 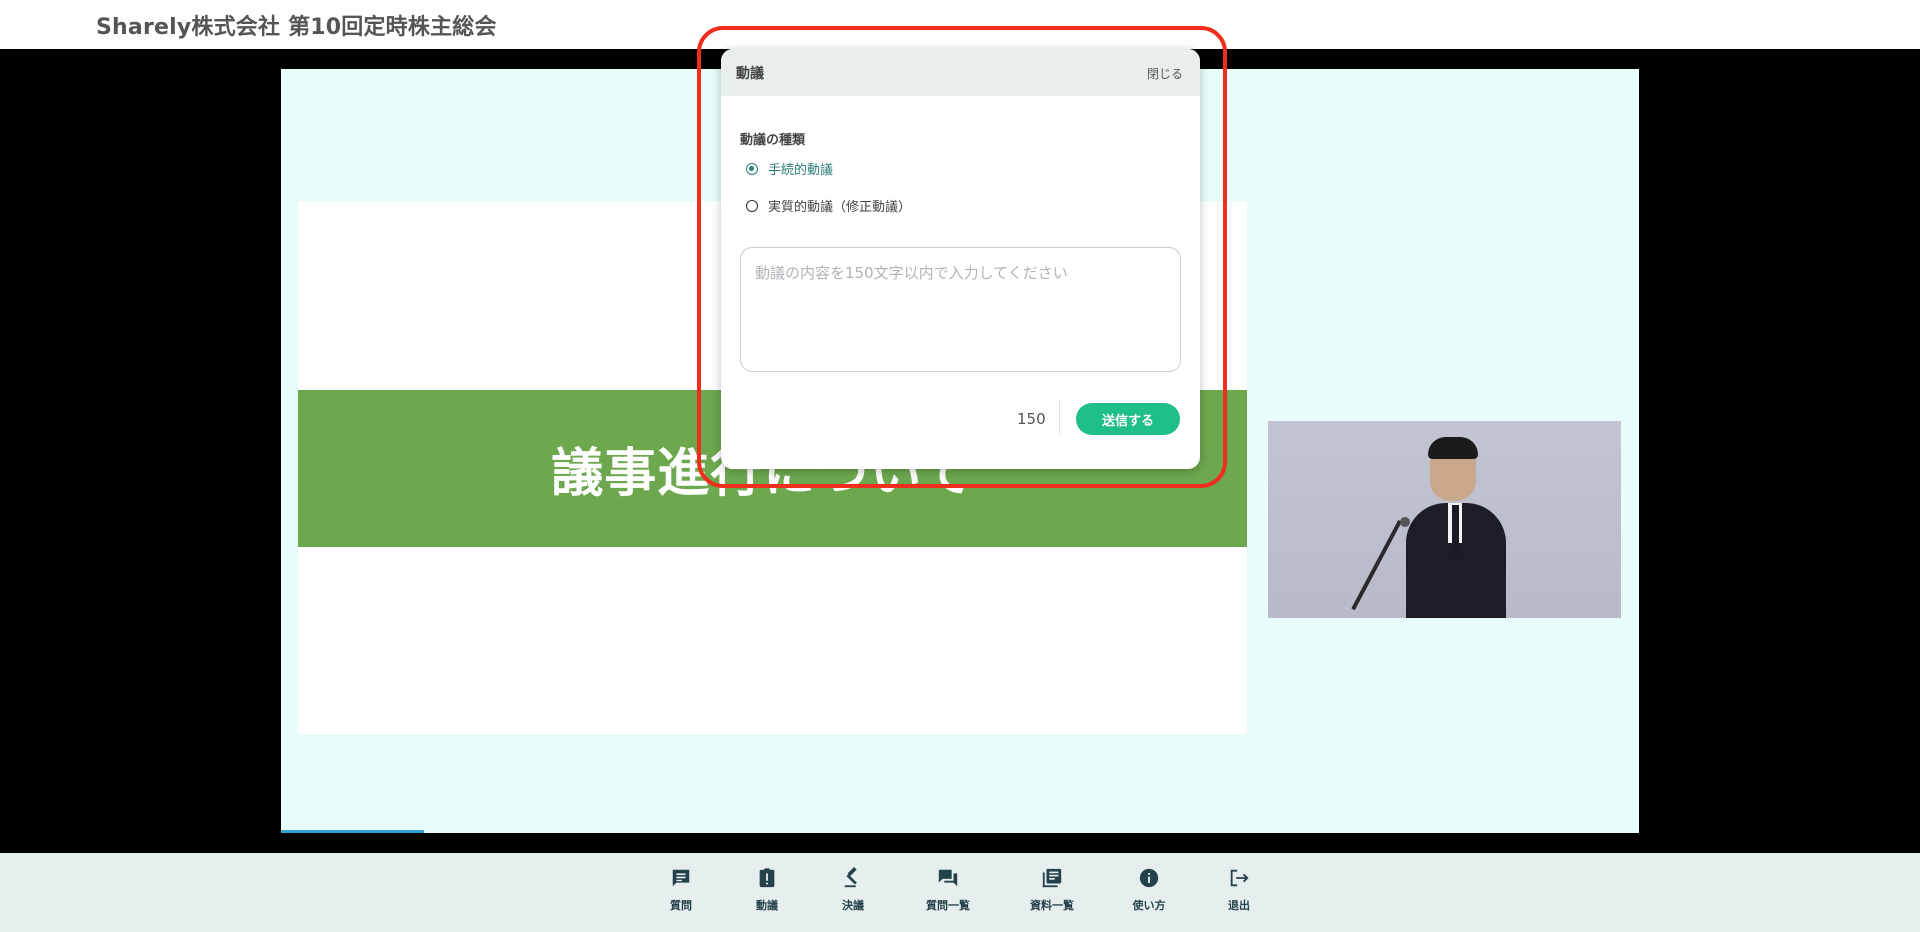 I want to click on motion-type-label: 動議の種類, so click(x=773, y=140).